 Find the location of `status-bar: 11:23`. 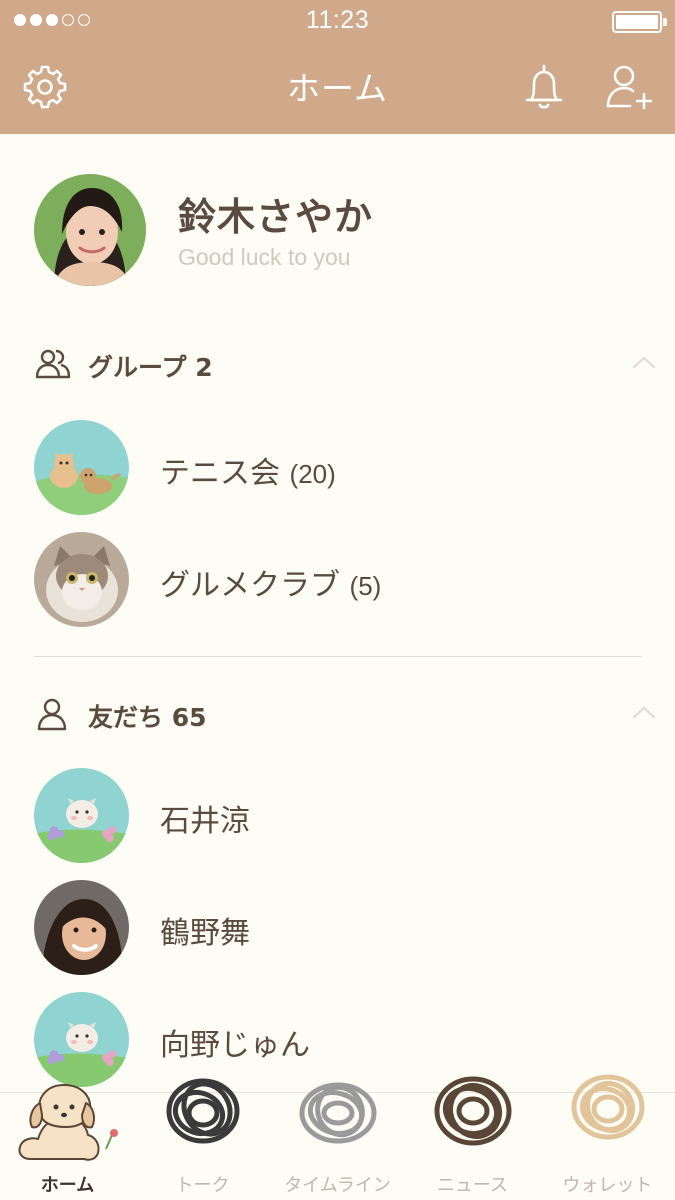

status-bar: 11:23 is located at coordinates (337, 22).